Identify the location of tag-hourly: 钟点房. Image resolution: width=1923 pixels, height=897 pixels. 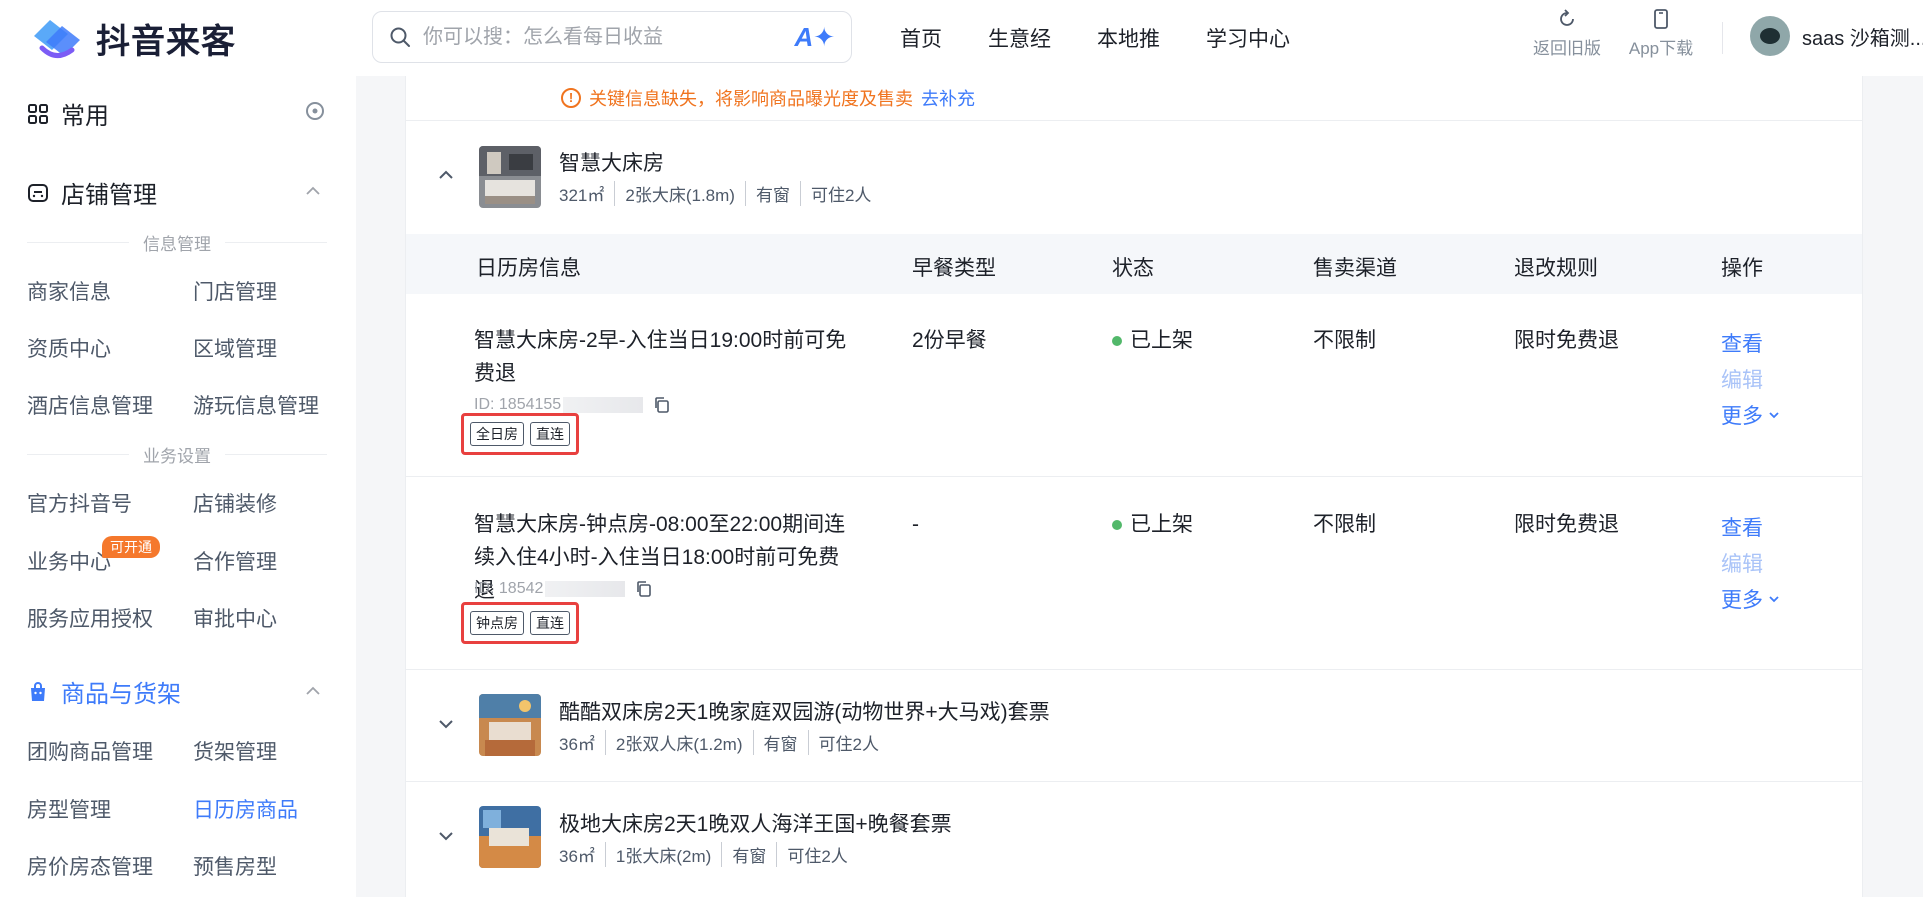
(497, 623).